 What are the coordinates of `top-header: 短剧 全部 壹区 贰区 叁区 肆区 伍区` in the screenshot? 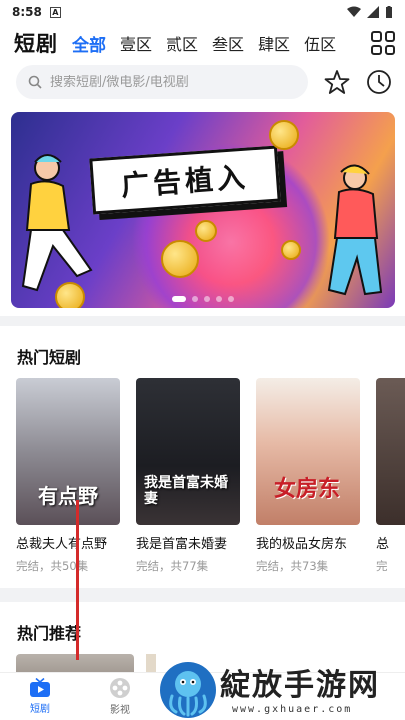 It's located at (202, 64).